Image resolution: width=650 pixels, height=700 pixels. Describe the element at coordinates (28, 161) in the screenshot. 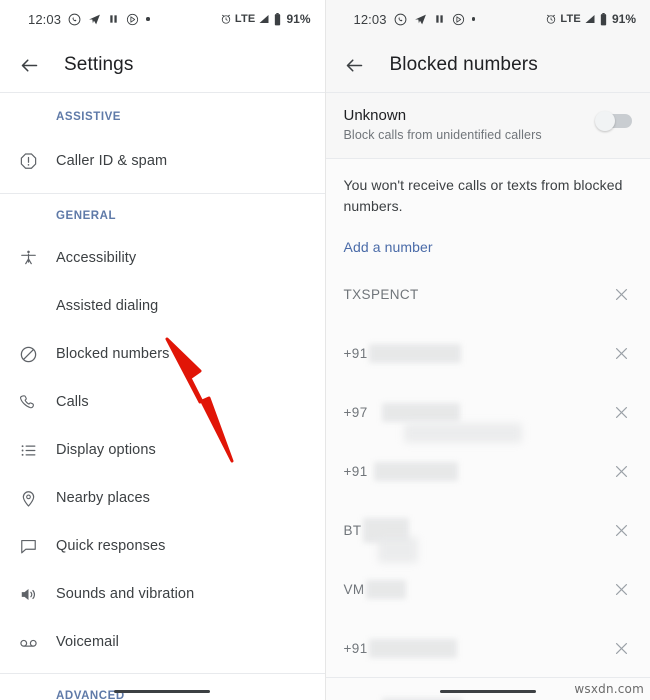

I see `warning-octagon-icon` at that location.